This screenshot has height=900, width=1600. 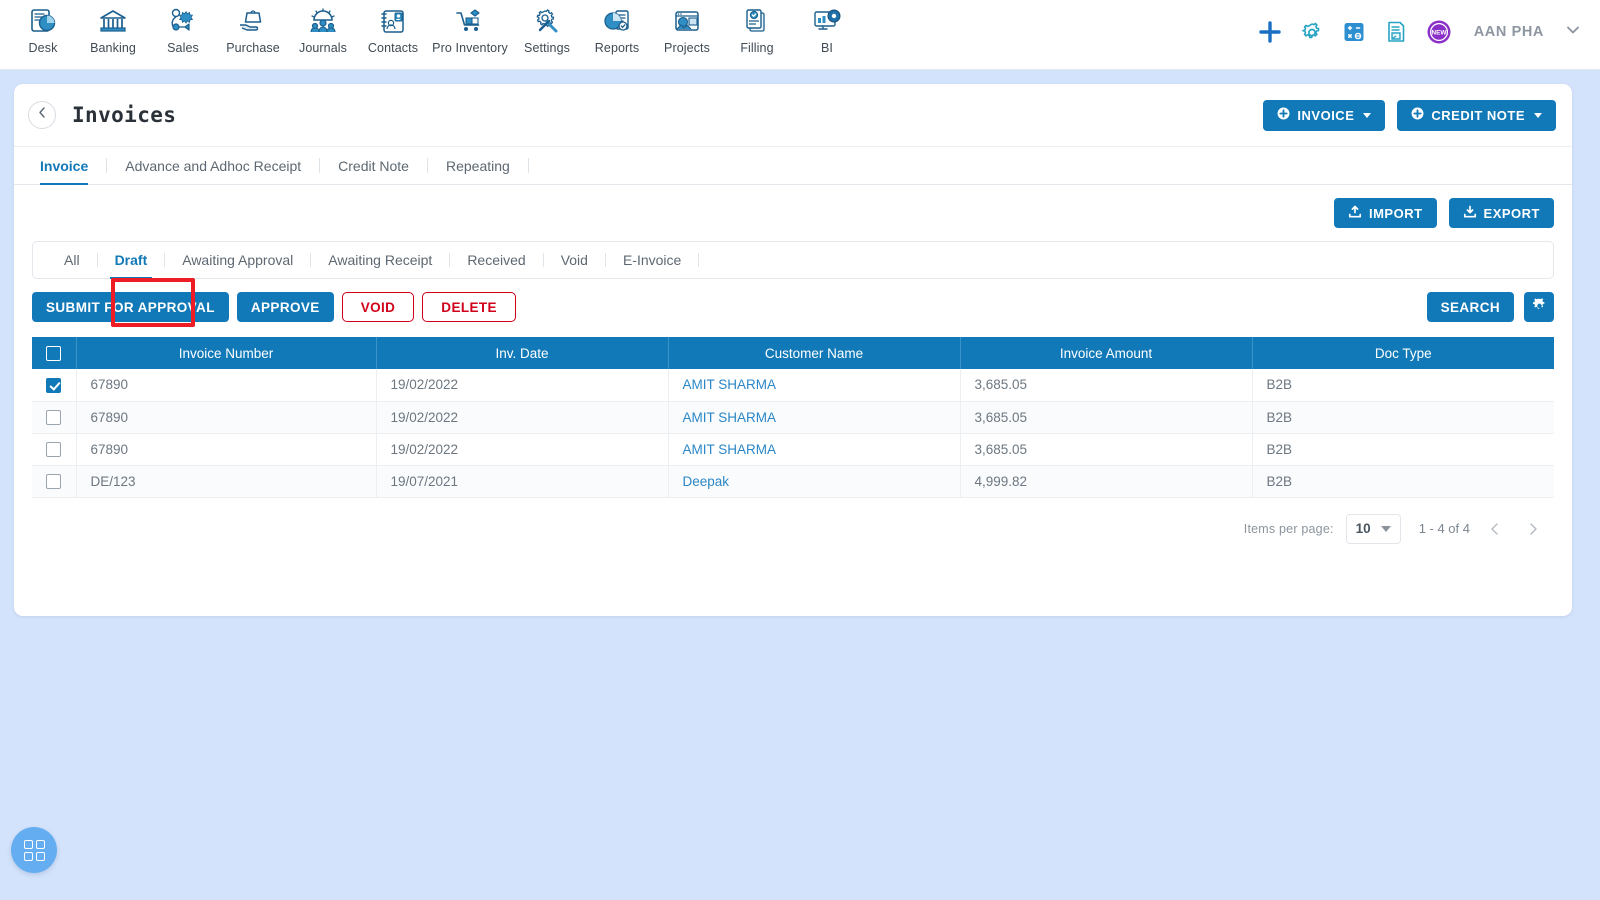 I want to click on nav-item-desk: Desk, so click(x=43, y=27).